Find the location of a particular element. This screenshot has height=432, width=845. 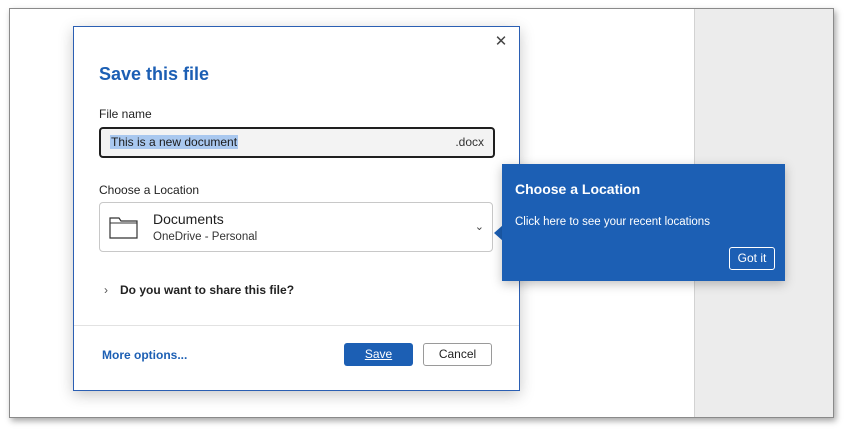

share-toggle: › Do you want to share this file? is located at coordinates (199, 290).